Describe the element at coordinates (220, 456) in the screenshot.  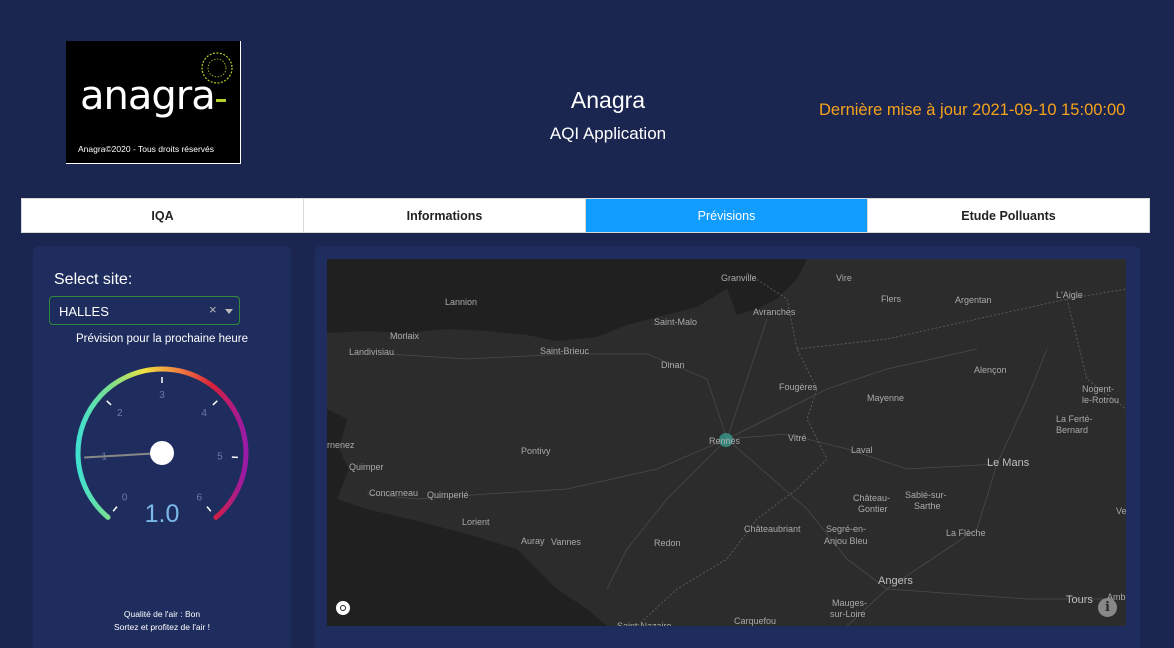
I see `gauge-tick-label-5: 5` at that location.